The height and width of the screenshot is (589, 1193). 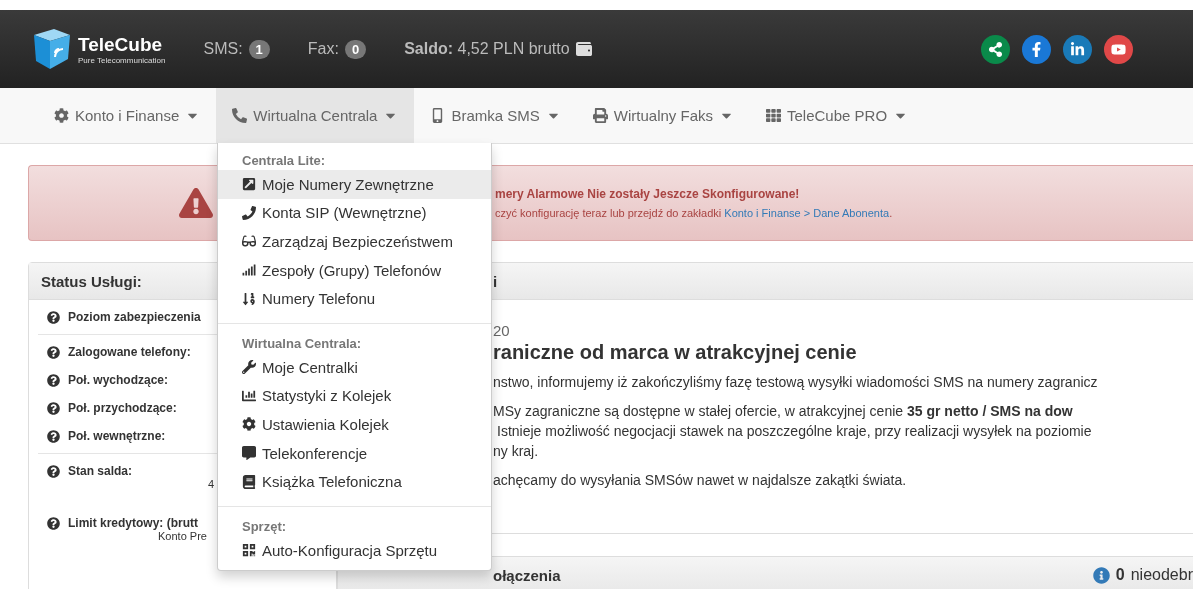 What do you see at coordinates (487, 49) in the screenshot?
I see `balance-text: Saldo: 4,52 PLN brutto` at bounding box center [487, 49].